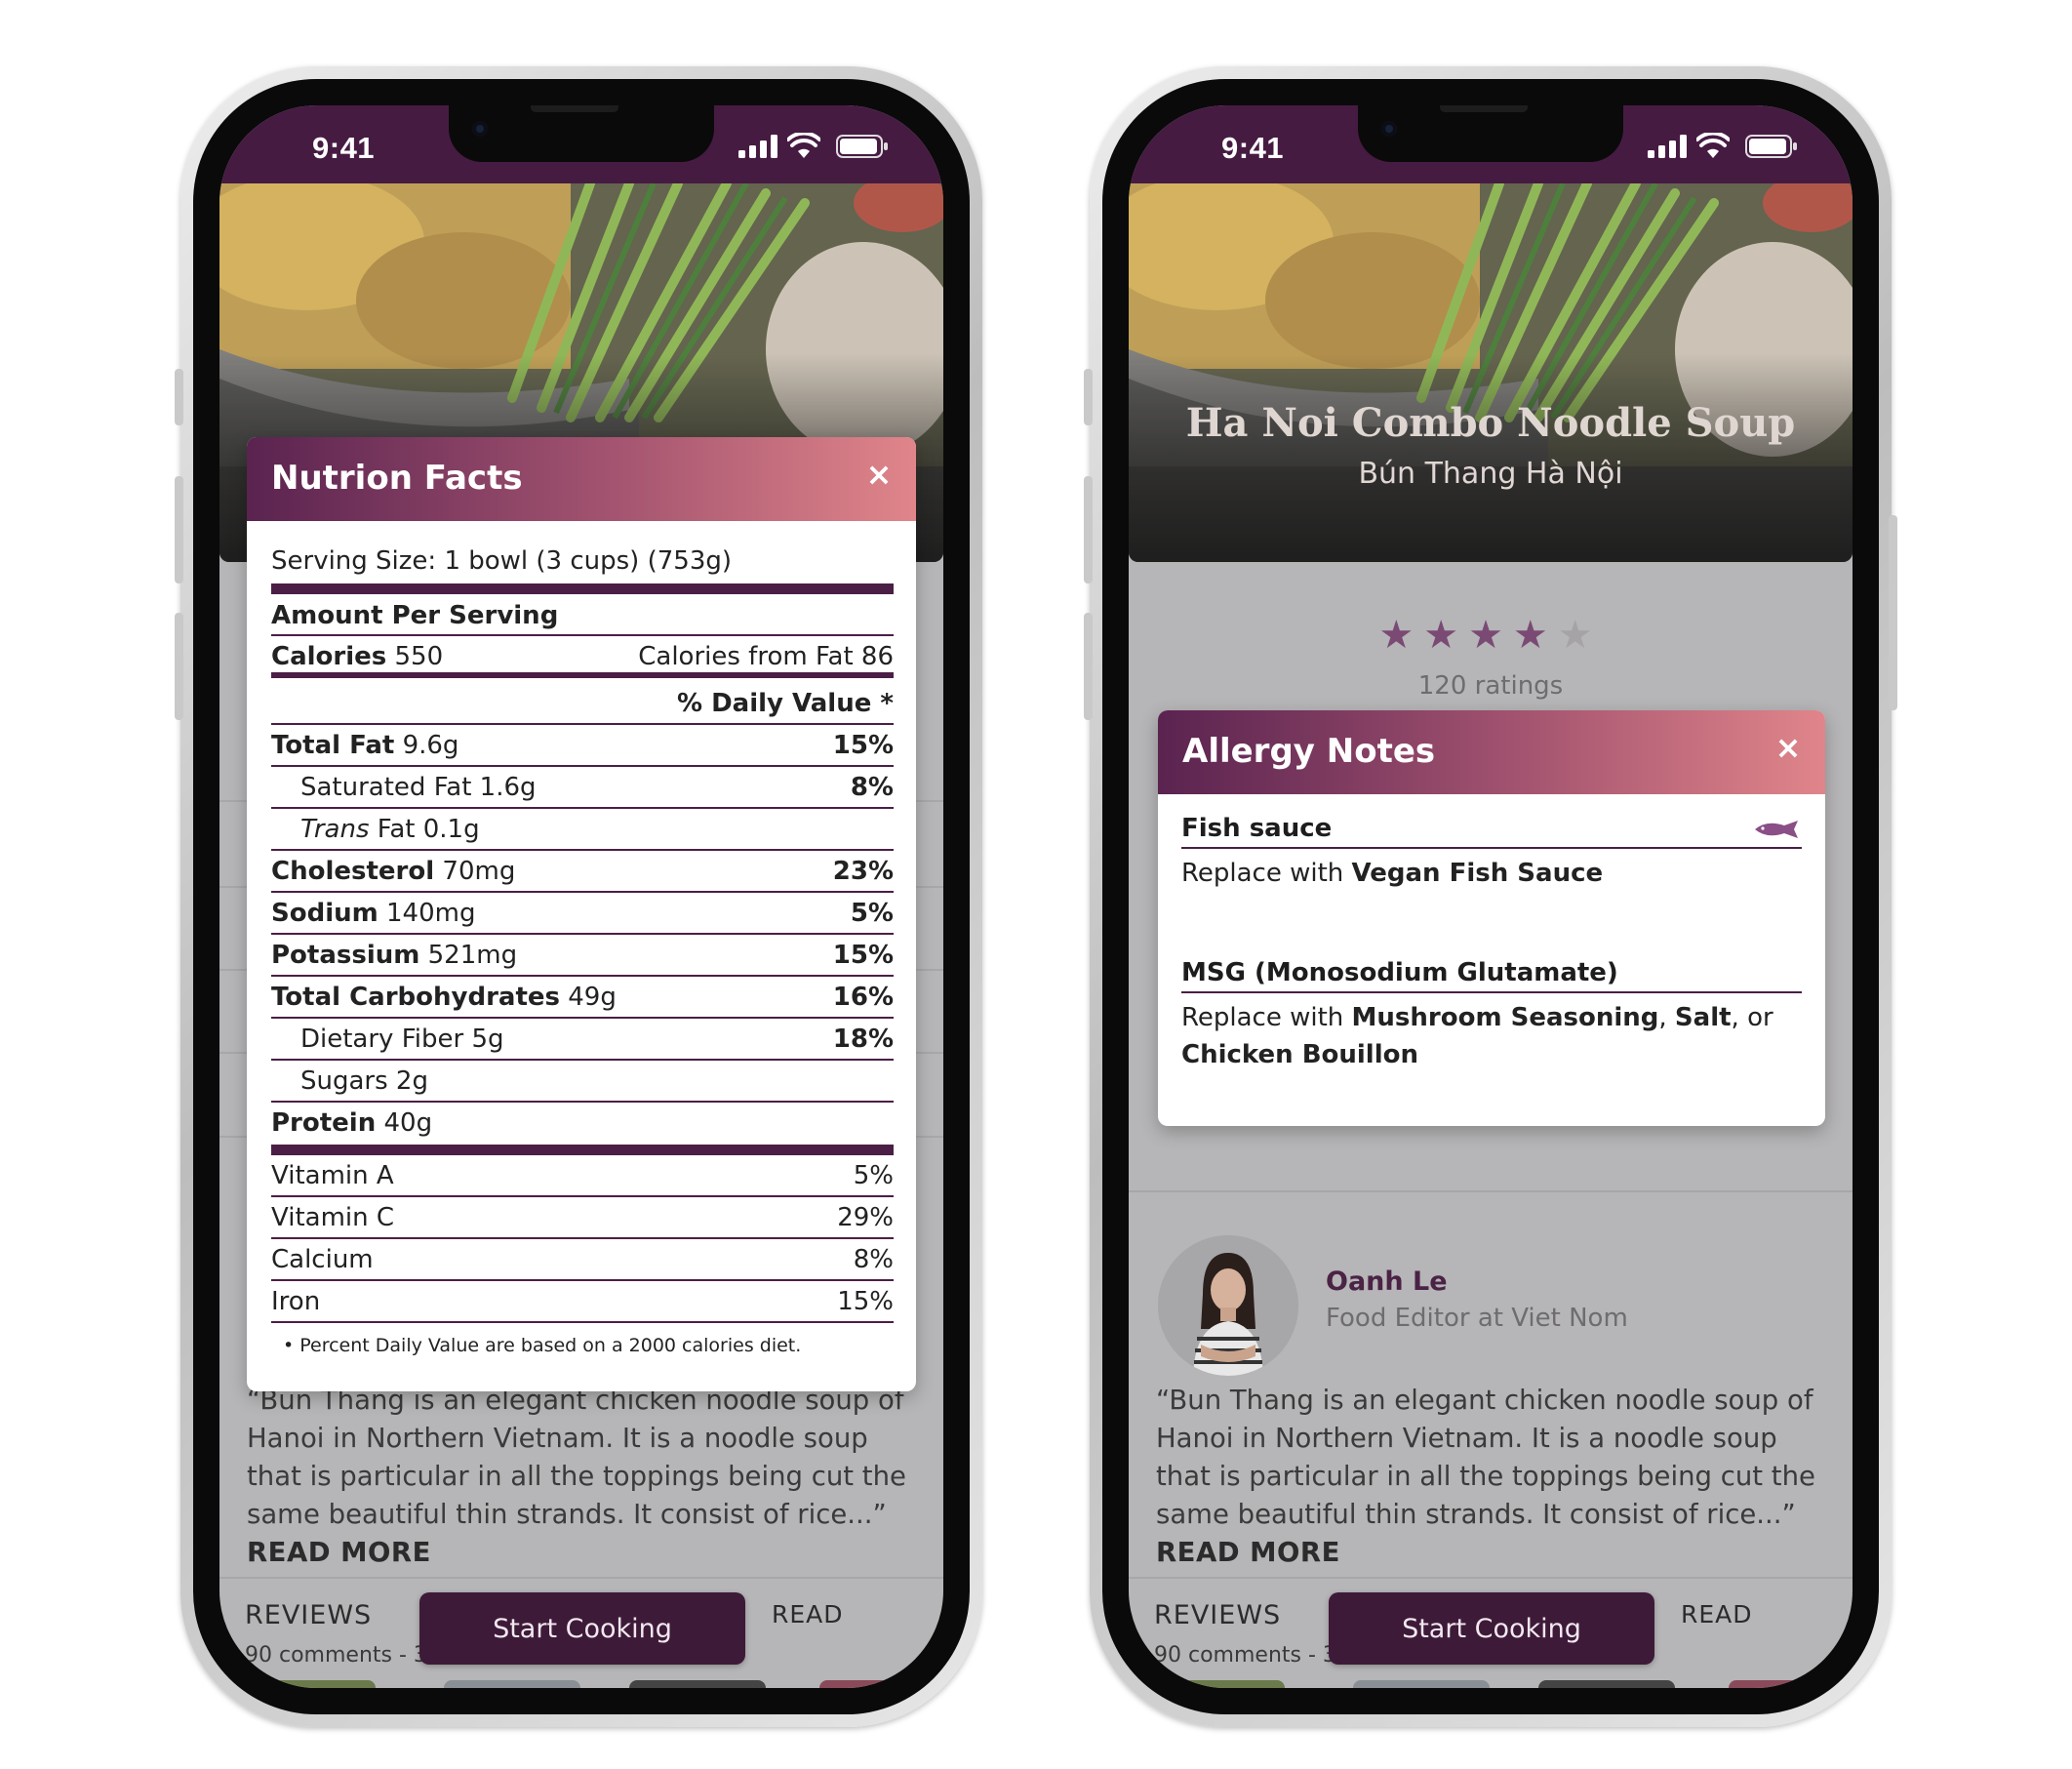 Image resolution: width=2072 pixels, height=1769 pixels. Describe the element at coordinates (1309, 751) in the screenshot. I see `modal-title: Allergy Notes` at that location.